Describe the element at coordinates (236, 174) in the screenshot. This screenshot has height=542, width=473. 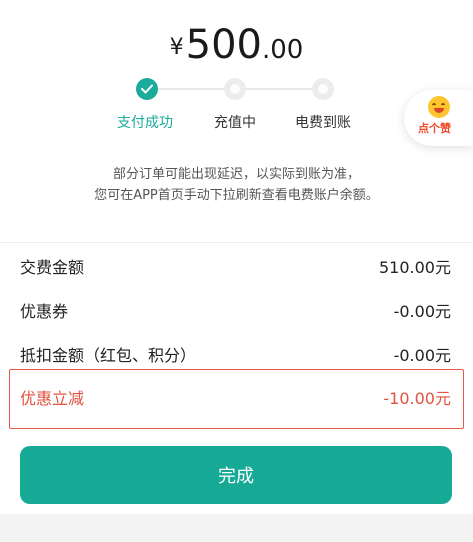
I see `notice-line: 部分订单可能出现延迟，以实际到账为准，` at that location.